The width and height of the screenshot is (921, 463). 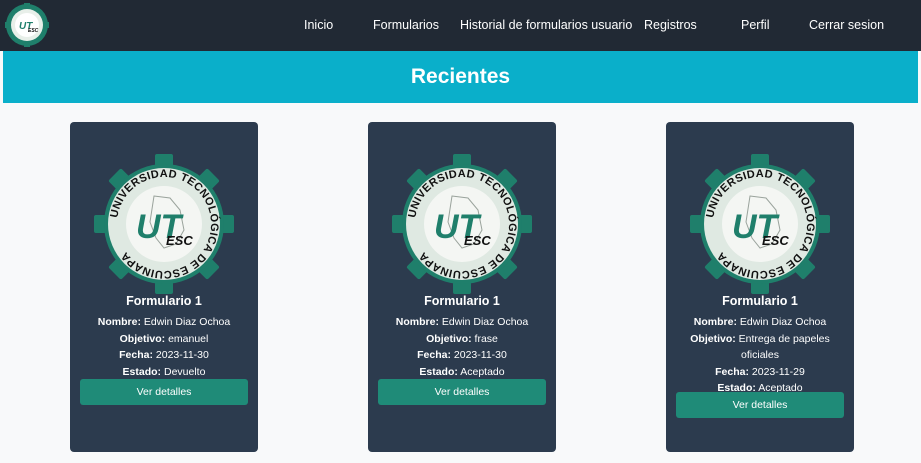 I want to click on nav-cerrar-sesion: Cerrar sesion, so click(x=846, y=25).